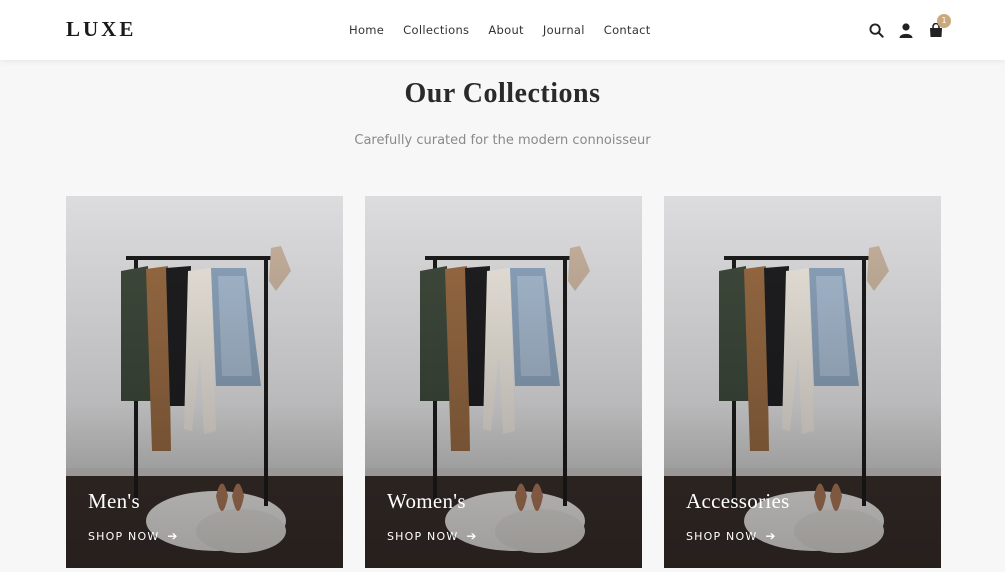  I want to click on main-nav: Home Collections About Journal Contact, so click(509, 30).